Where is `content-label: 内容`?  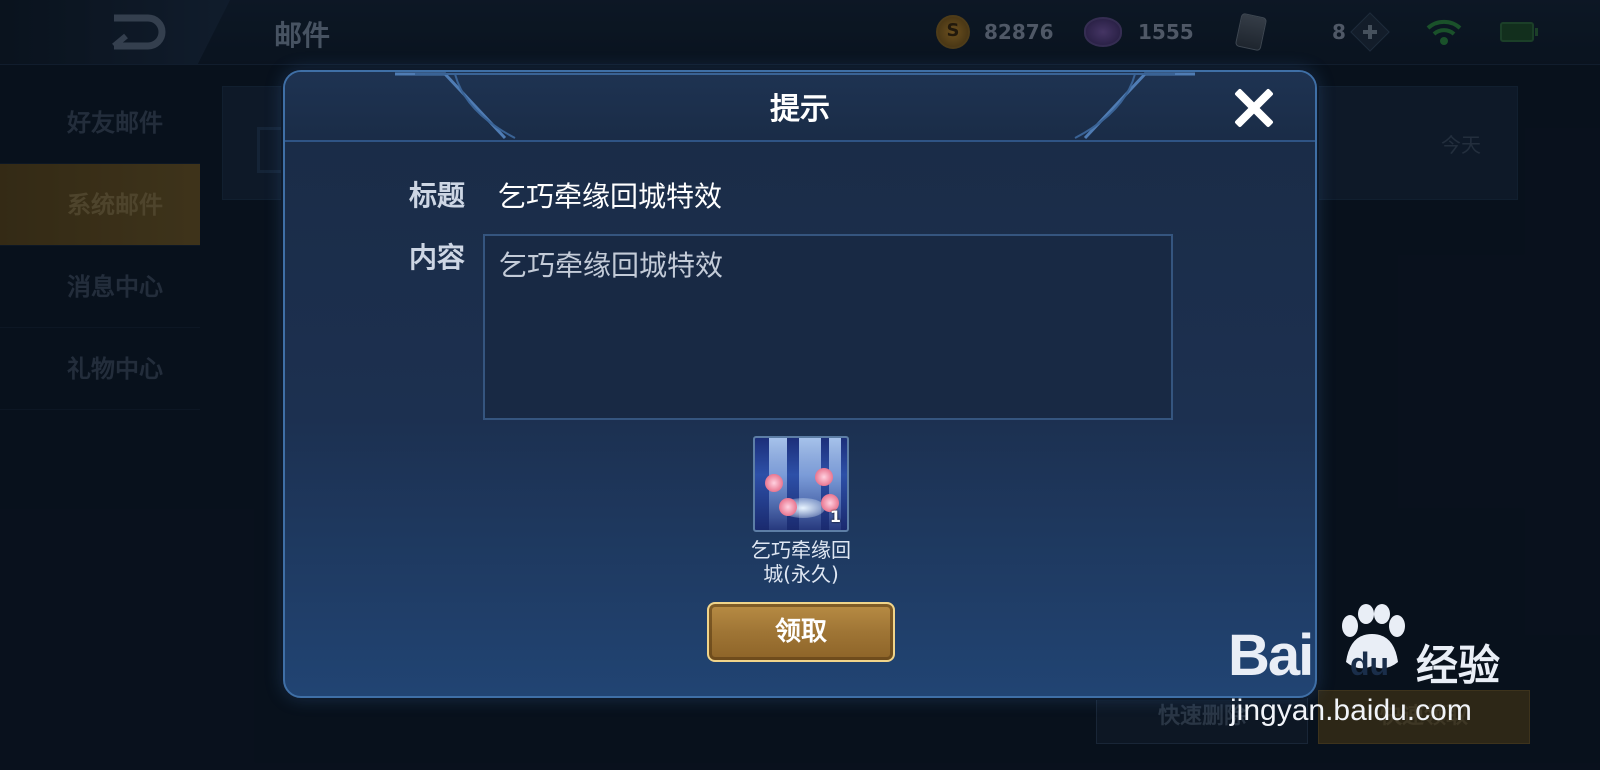
content-label: 内容 is located at coordinates (437, 257).